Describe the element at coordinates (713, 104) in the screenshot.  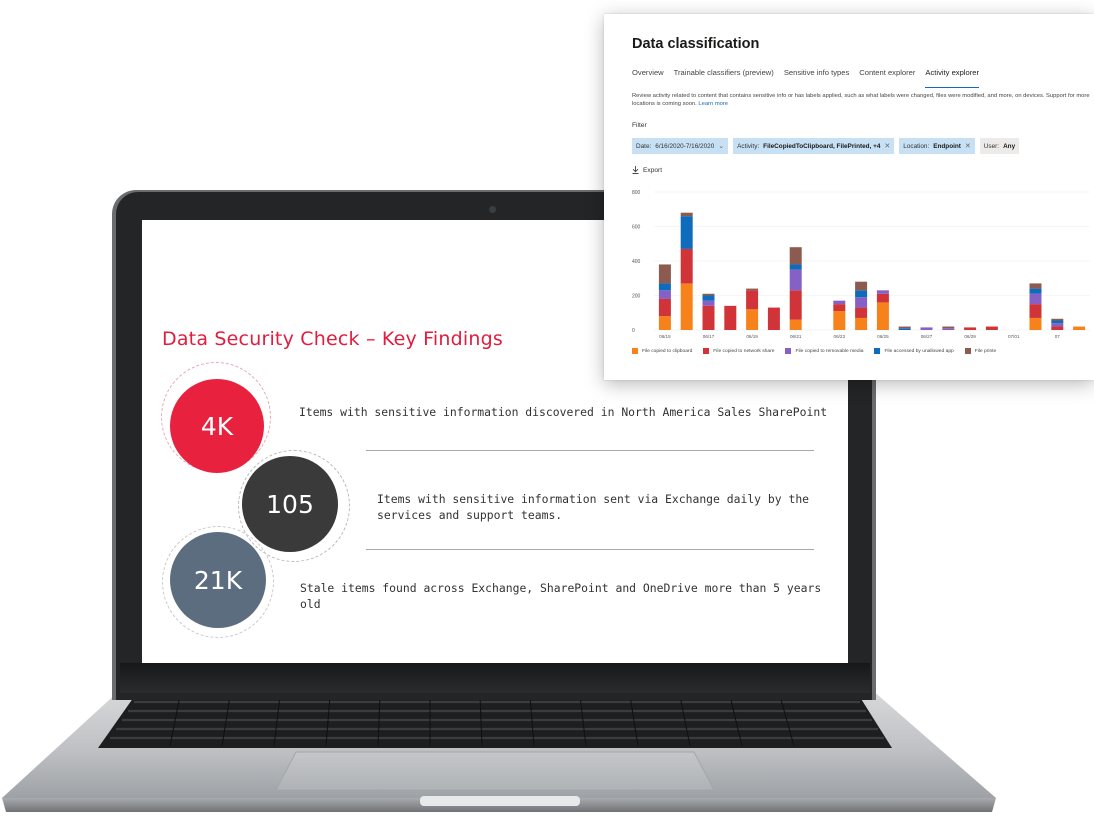
I see `learn-more-link: Learn more` at that location.